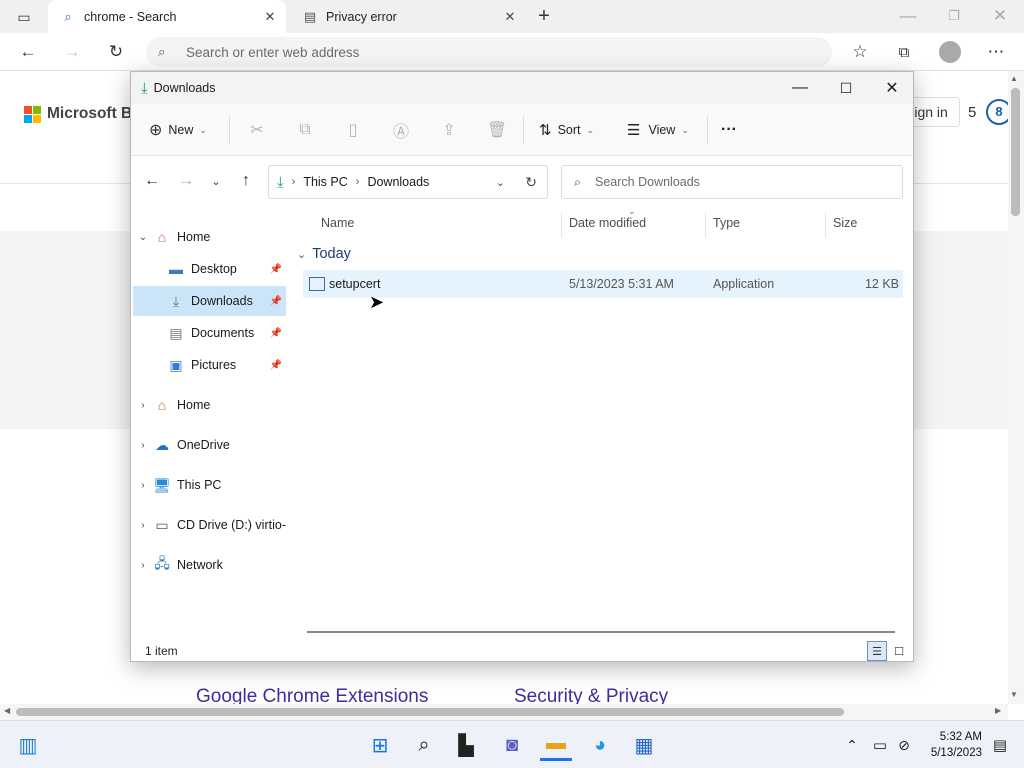  What do you see at coordinates (877, 651) in the screenshot?
I see `details-view-button: ☰` at bounding box center [877, 651].